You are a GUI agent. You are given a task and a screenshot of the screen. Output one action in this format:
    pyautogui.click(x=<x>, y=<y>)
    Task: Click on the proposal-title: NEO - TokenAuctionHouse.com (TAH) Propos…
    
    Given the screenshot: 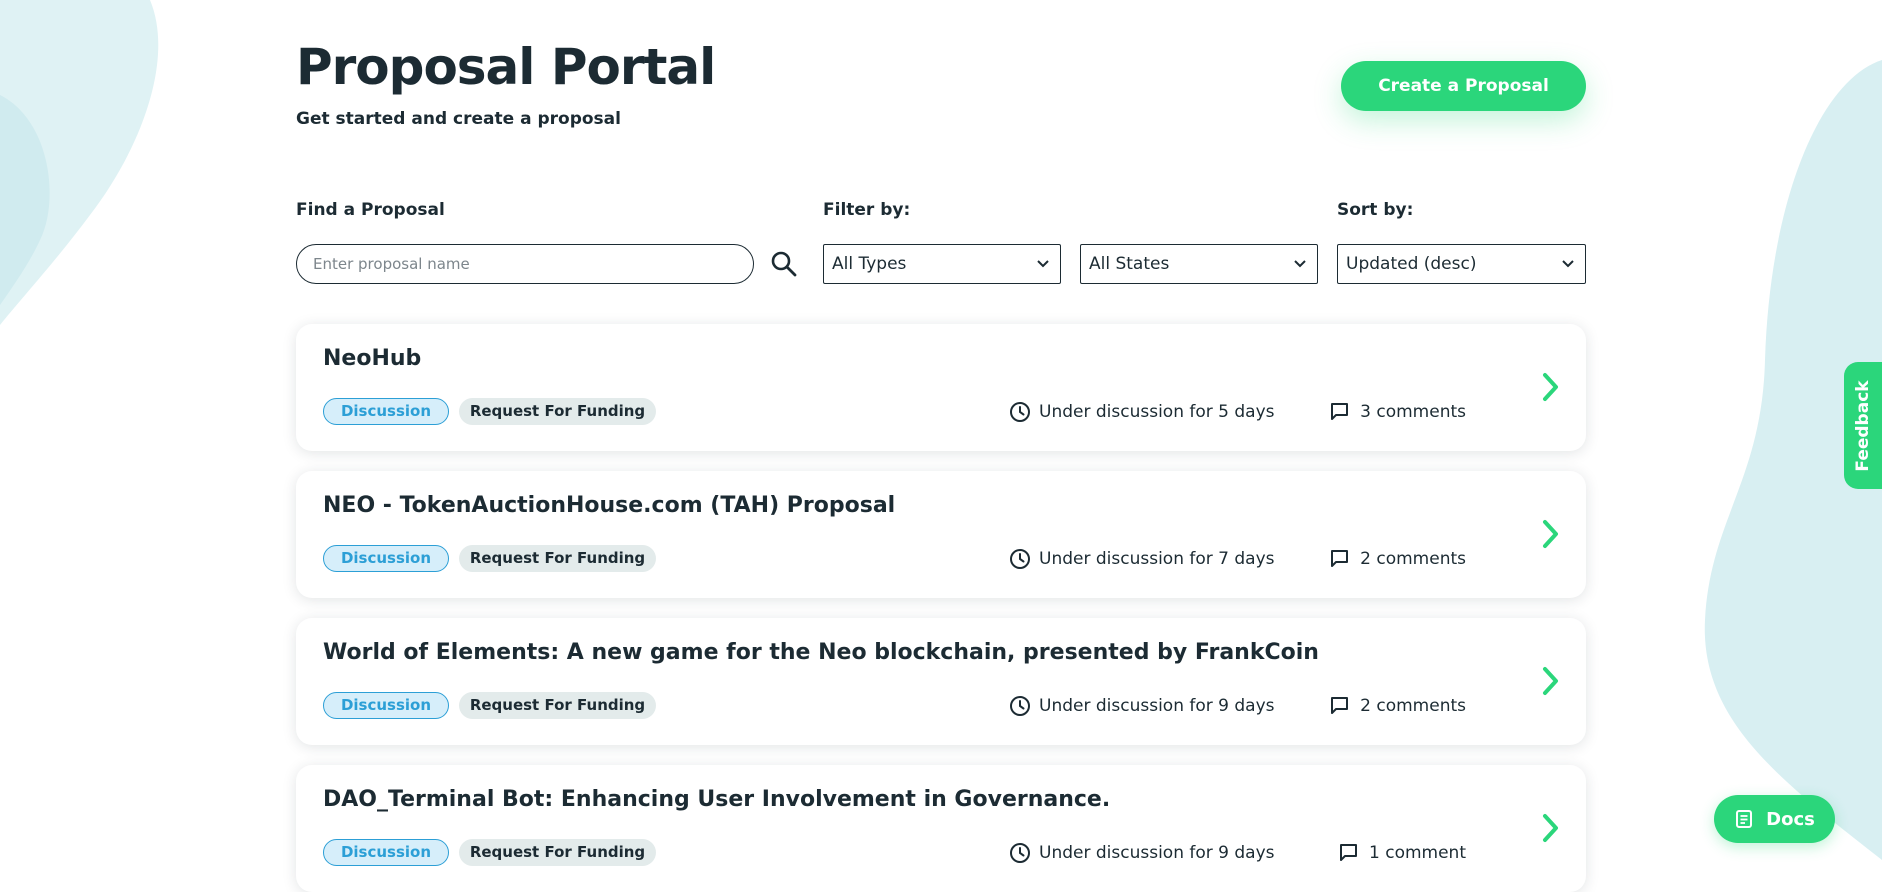 What is the action you would take?
    pyautogui.click(x=609, y=505)
    